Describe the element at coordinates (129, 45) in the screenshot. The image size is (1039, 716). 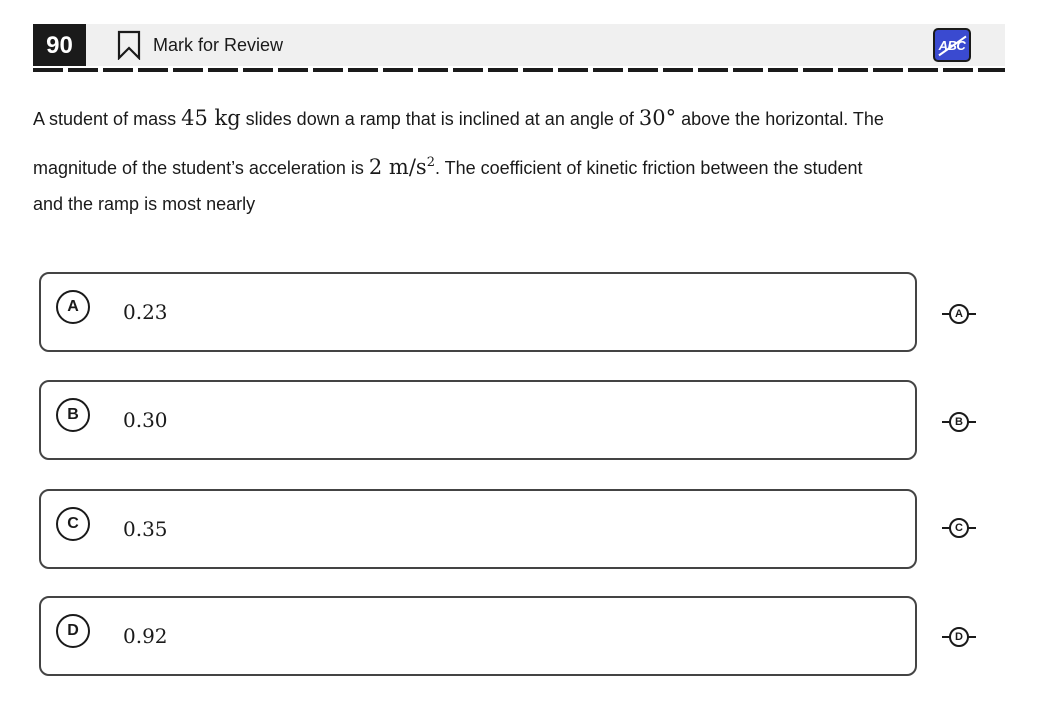
I see `bookmark-icon` at that location.